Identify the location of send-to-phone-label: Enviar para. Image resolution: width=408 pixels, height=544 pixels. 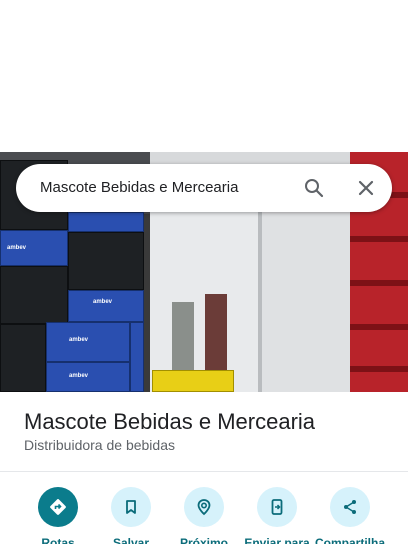
(277, 540).